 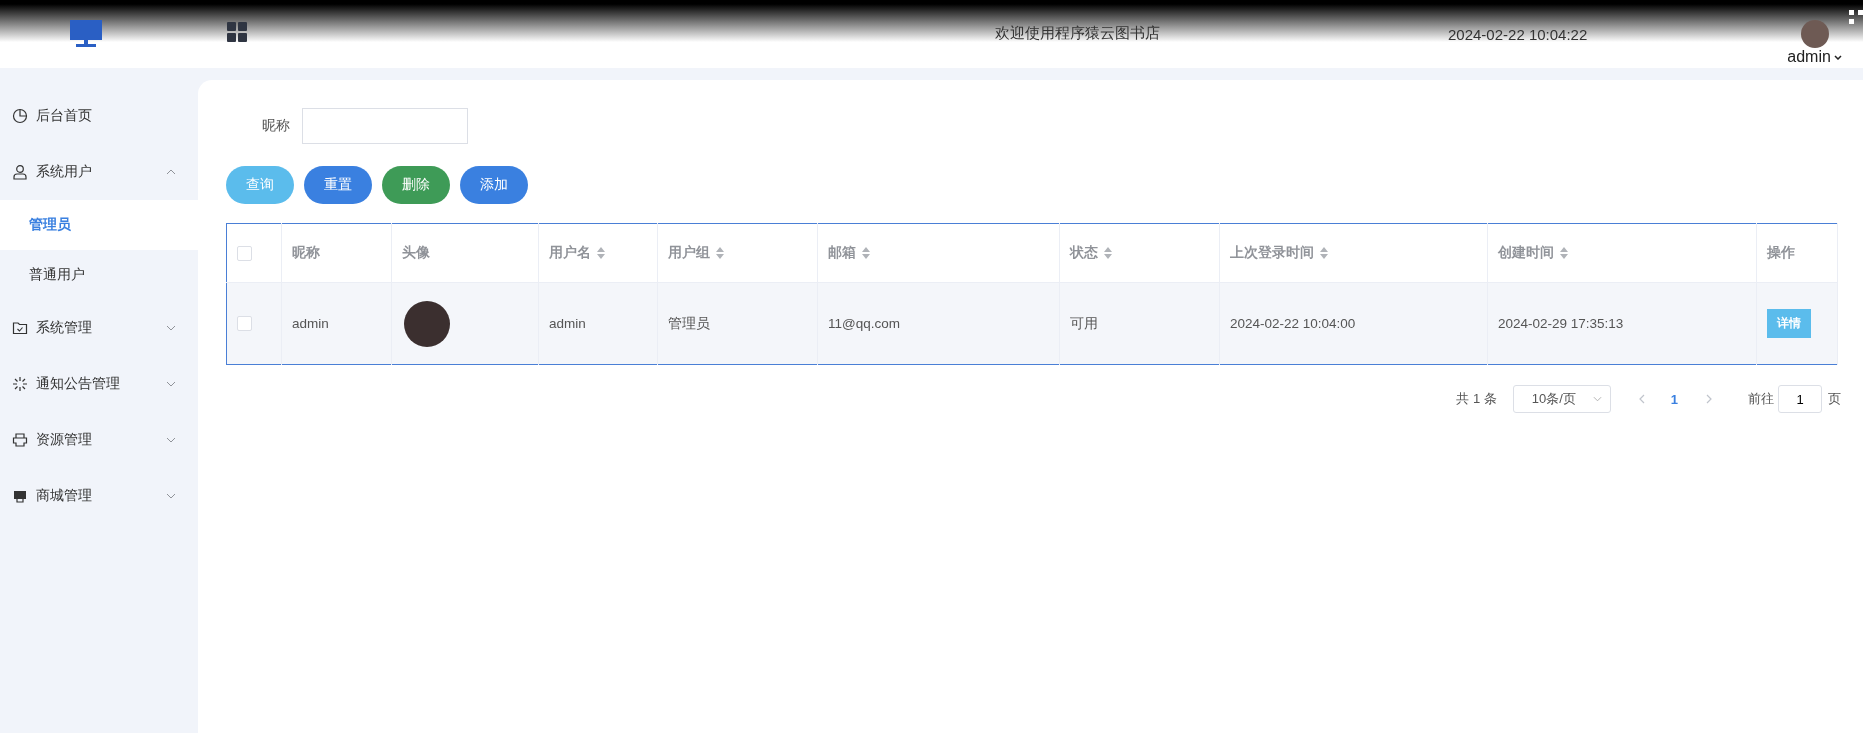 What do you see at coordinates (99, 328) in the screenshot?
I see `sidebar-item: 系统管理` at bounding box center [99, 328].